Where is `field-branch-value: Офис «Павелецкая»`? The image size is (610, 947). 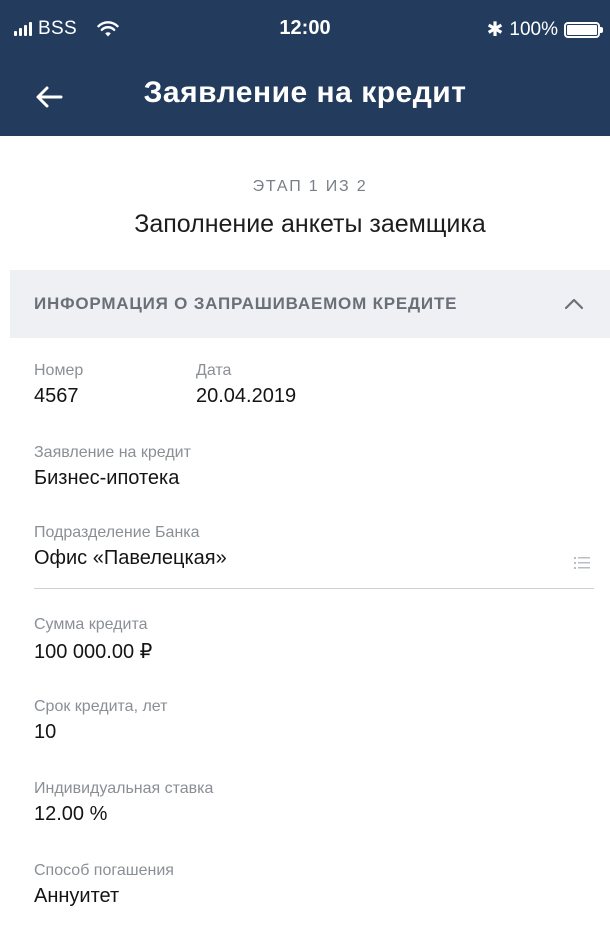
field-branch-value: Офис «Павелецкая» is located at coordinates (130, 558).